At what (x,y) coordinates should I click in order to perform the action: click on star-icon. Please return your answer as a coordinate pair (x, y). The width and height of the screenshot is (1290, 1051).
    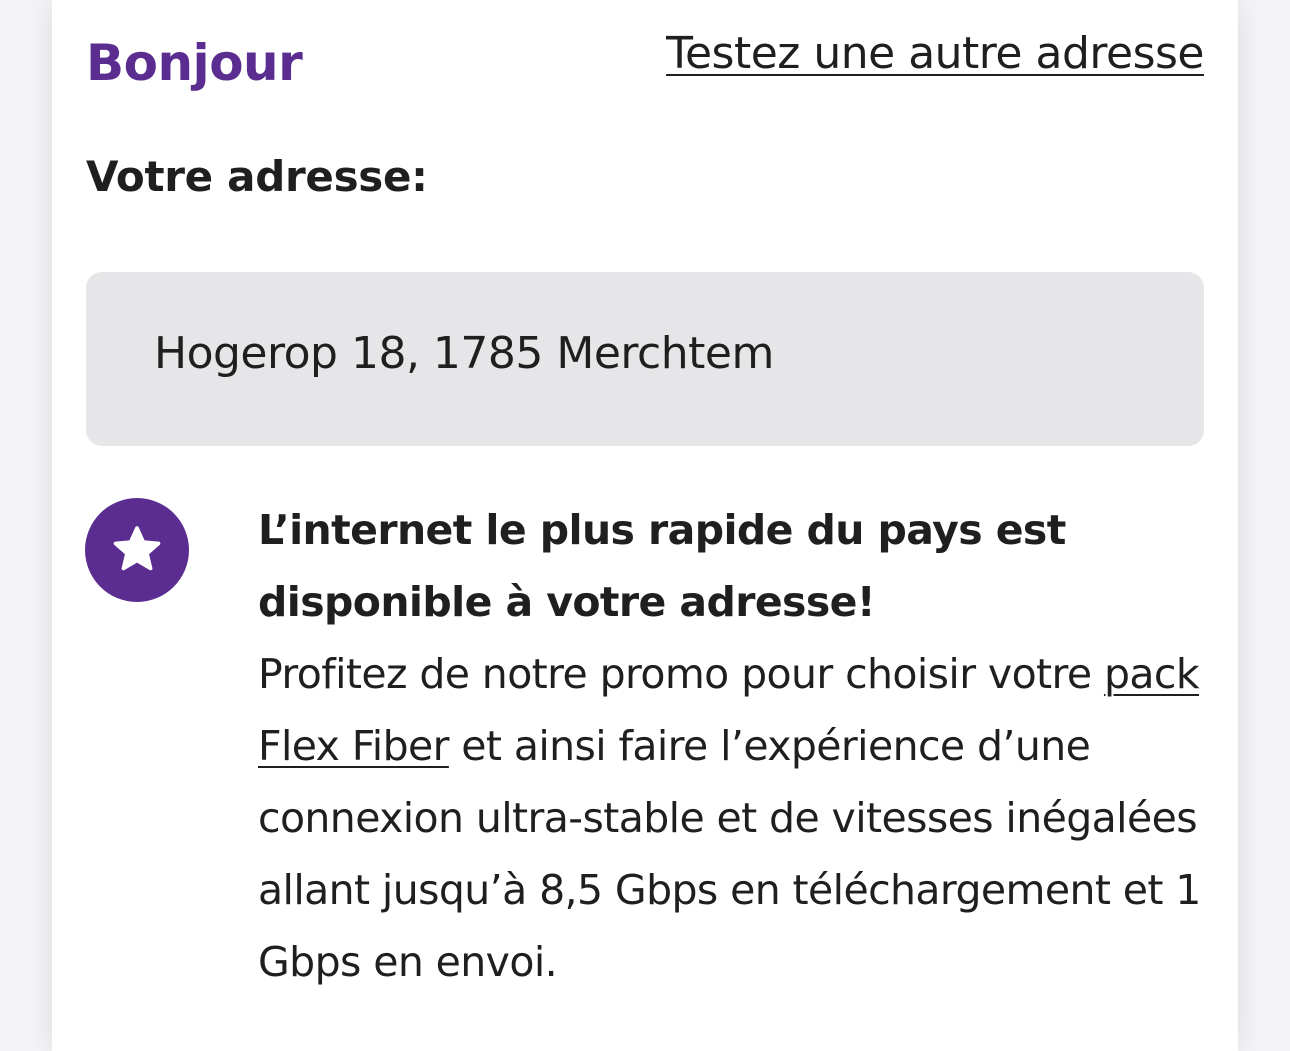
    Looking at the image, I should click on (137, 548).